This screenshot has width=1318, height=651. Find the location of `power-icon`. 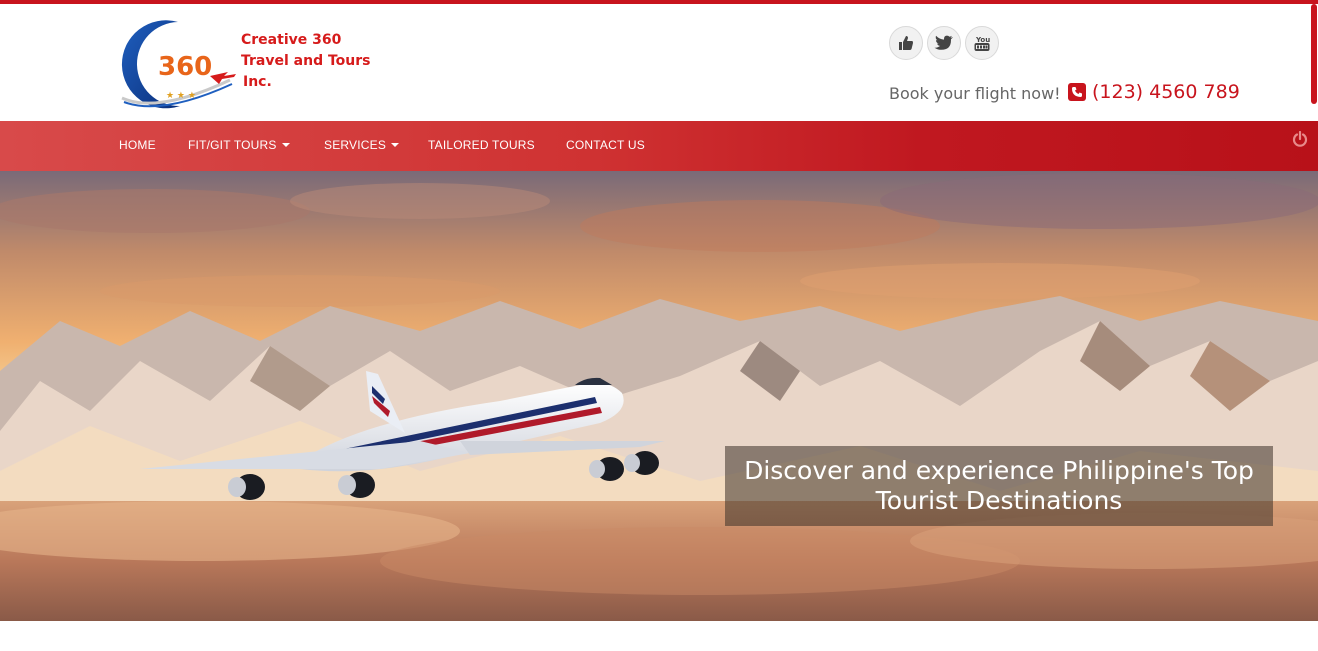

power-icon is located at coordinates (1300, 139).